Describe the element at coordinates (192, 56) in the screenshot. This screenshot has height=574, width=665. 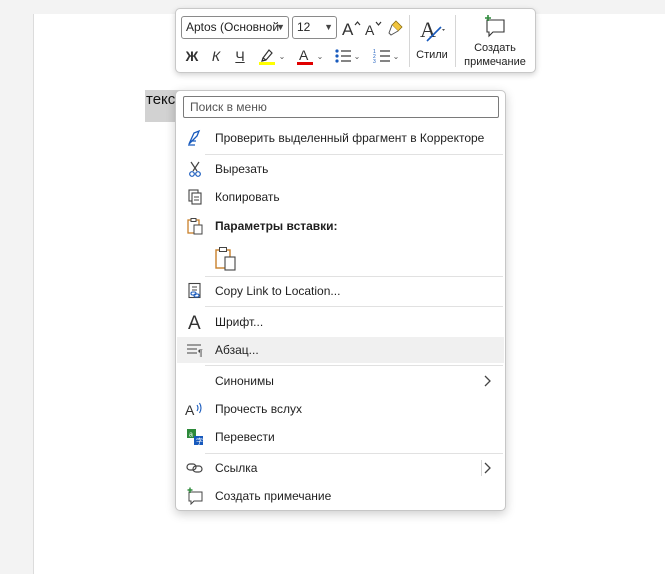
I see `bold-button: Ж` at that location.